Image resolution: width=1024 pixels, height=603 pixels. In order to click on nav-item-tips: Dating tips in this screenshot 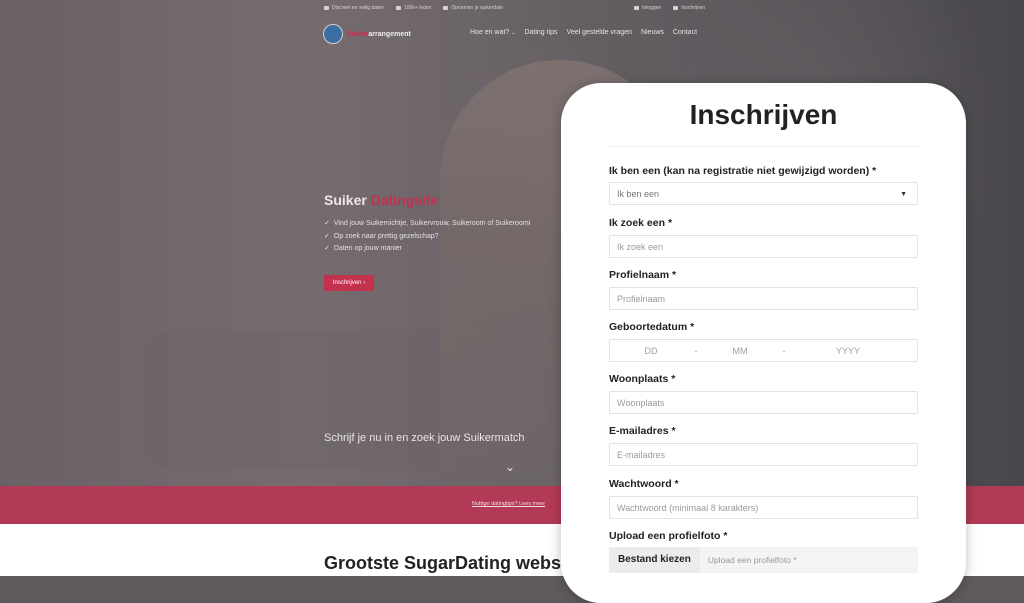, I will do `click(540, 32)`.